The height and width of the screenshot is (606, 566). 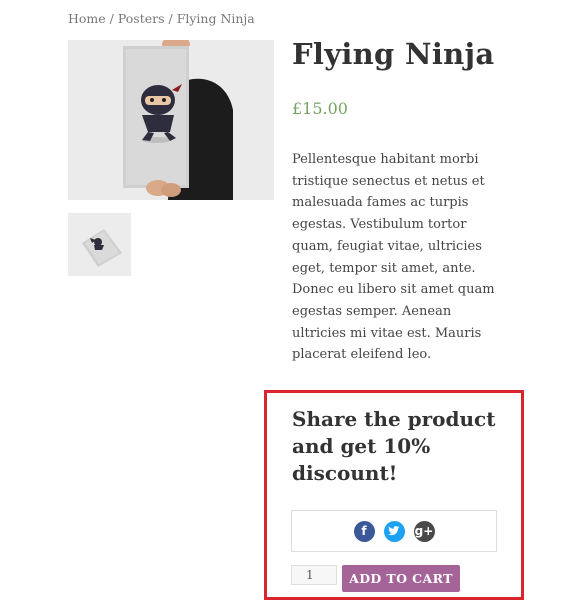 What do you see at coordinates (393, 54) in the screenshot?
I see `product-title: Flying Ninja` at bounding box center [393, 54].